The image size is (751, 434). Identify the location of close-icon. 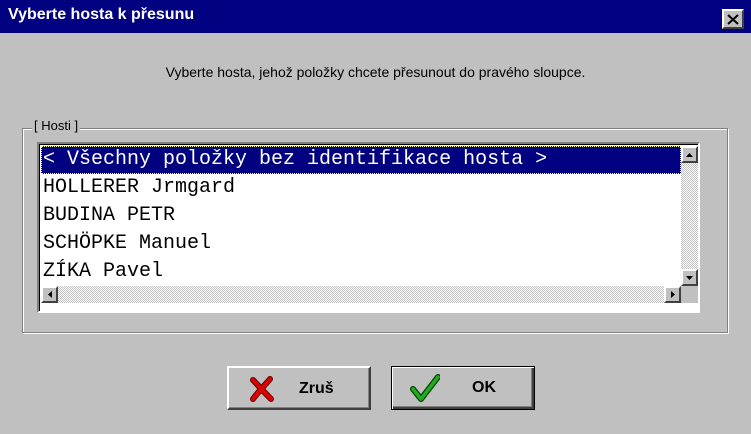
(733, 19).